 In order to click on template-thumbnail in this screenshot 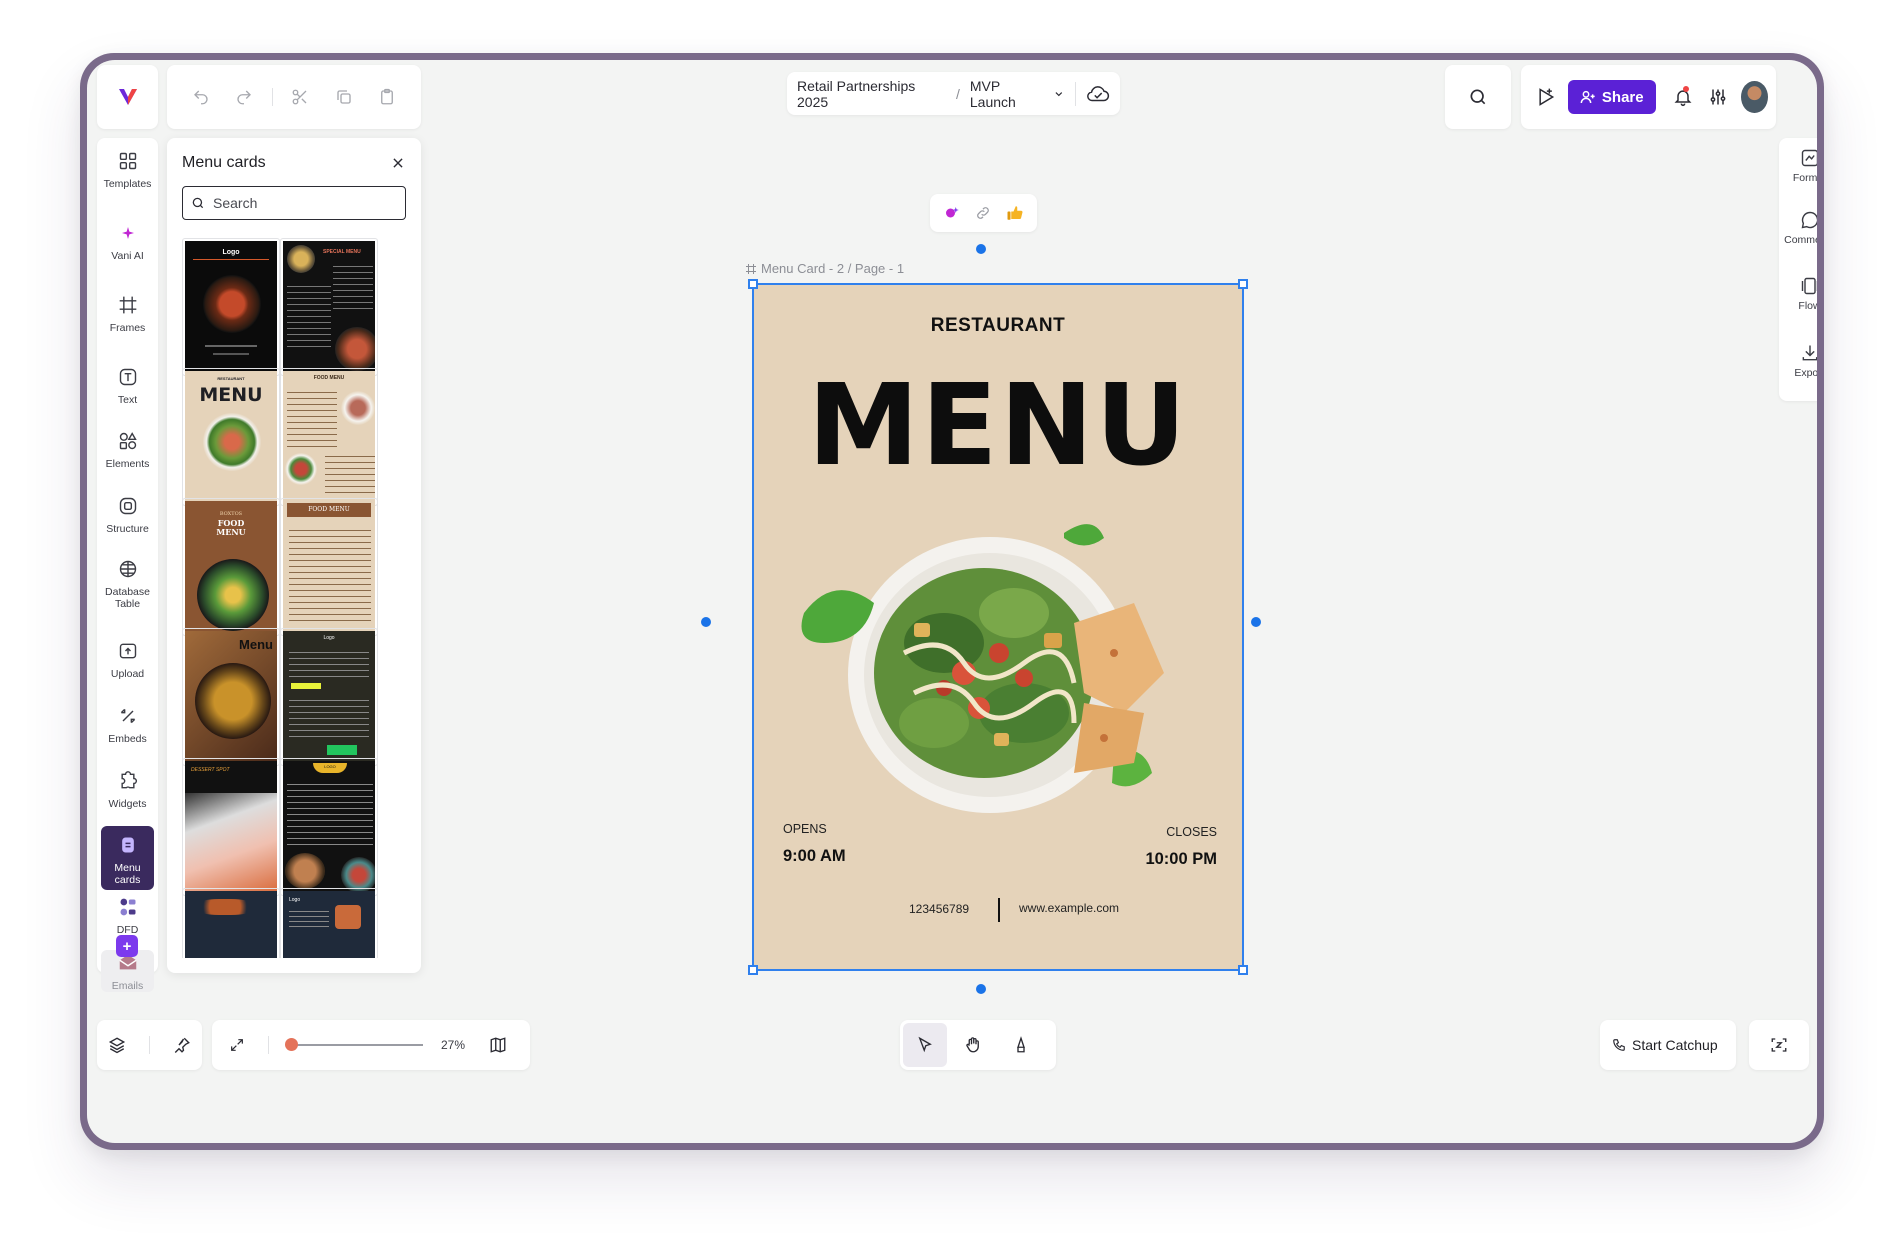, I will do `click(231, 923)`.